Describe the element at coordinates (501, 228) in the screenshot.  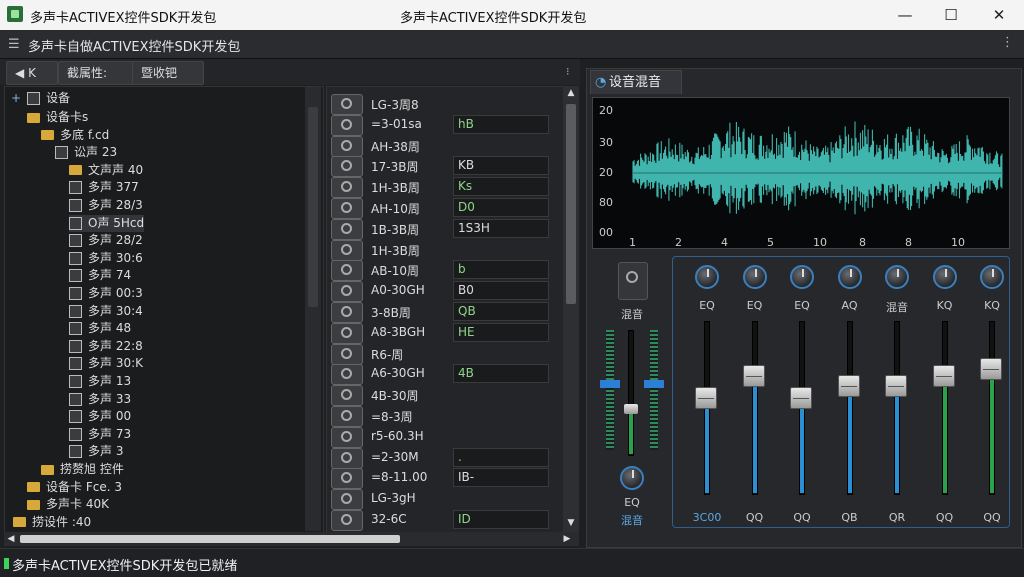
I see `list-item-value: 1S3H` at that location.